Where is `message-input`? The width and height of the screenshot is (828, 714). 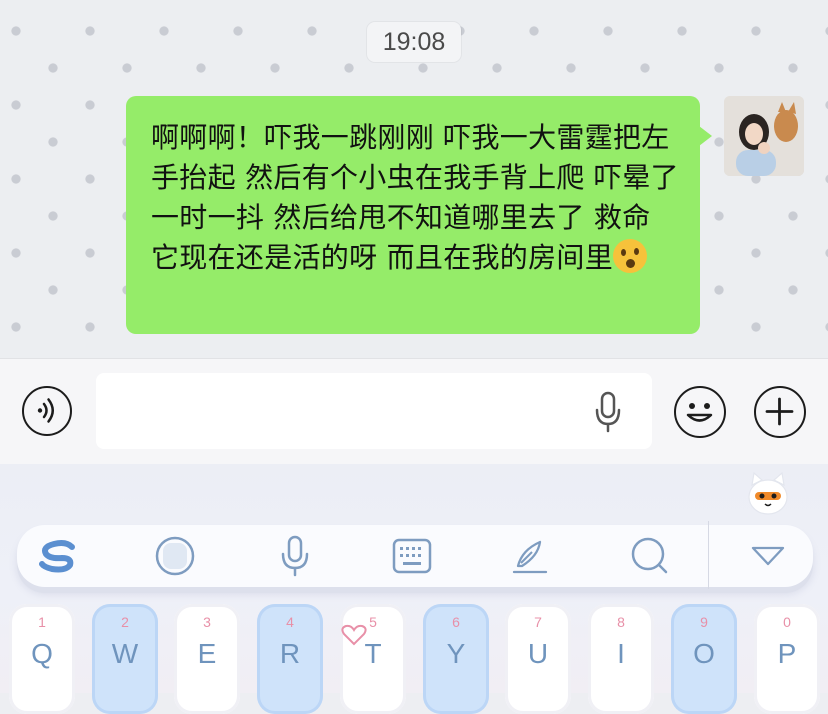 message-input is located at coordinates (374, 411).